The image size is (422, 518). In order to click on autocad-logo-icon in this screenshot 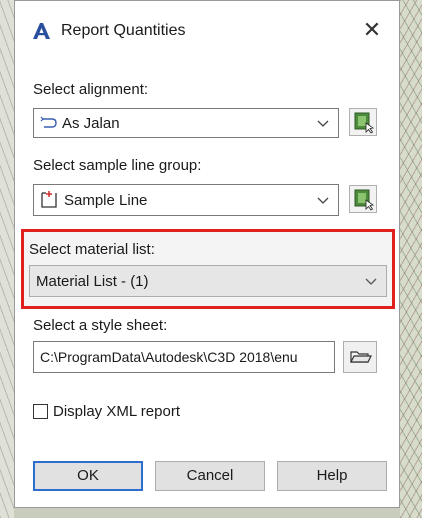, I will do `click(41, 31)`.